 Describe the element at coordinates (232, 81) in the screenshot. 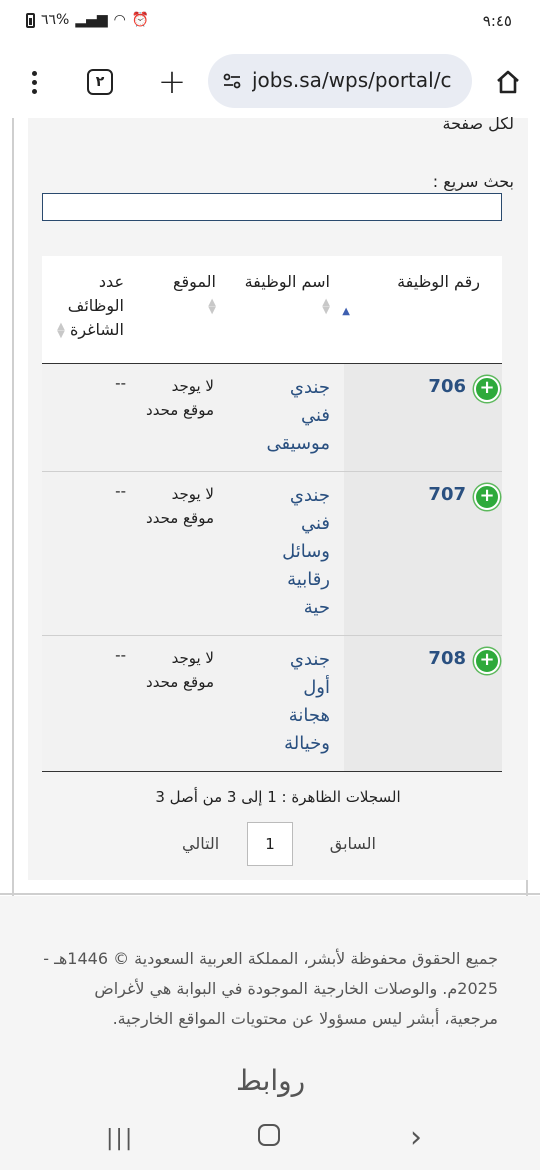

I see `site-settings-icon` at that location.